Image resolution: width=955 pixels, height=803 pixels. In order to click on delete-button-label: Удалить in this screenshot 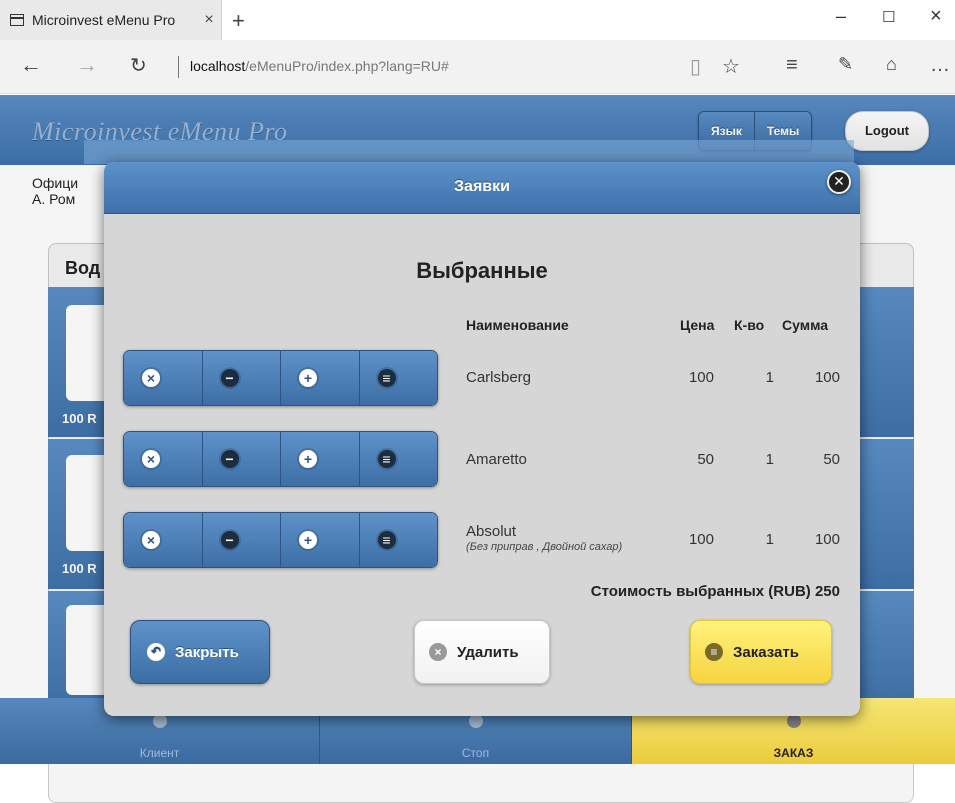, I will do `click(488, 652)`.